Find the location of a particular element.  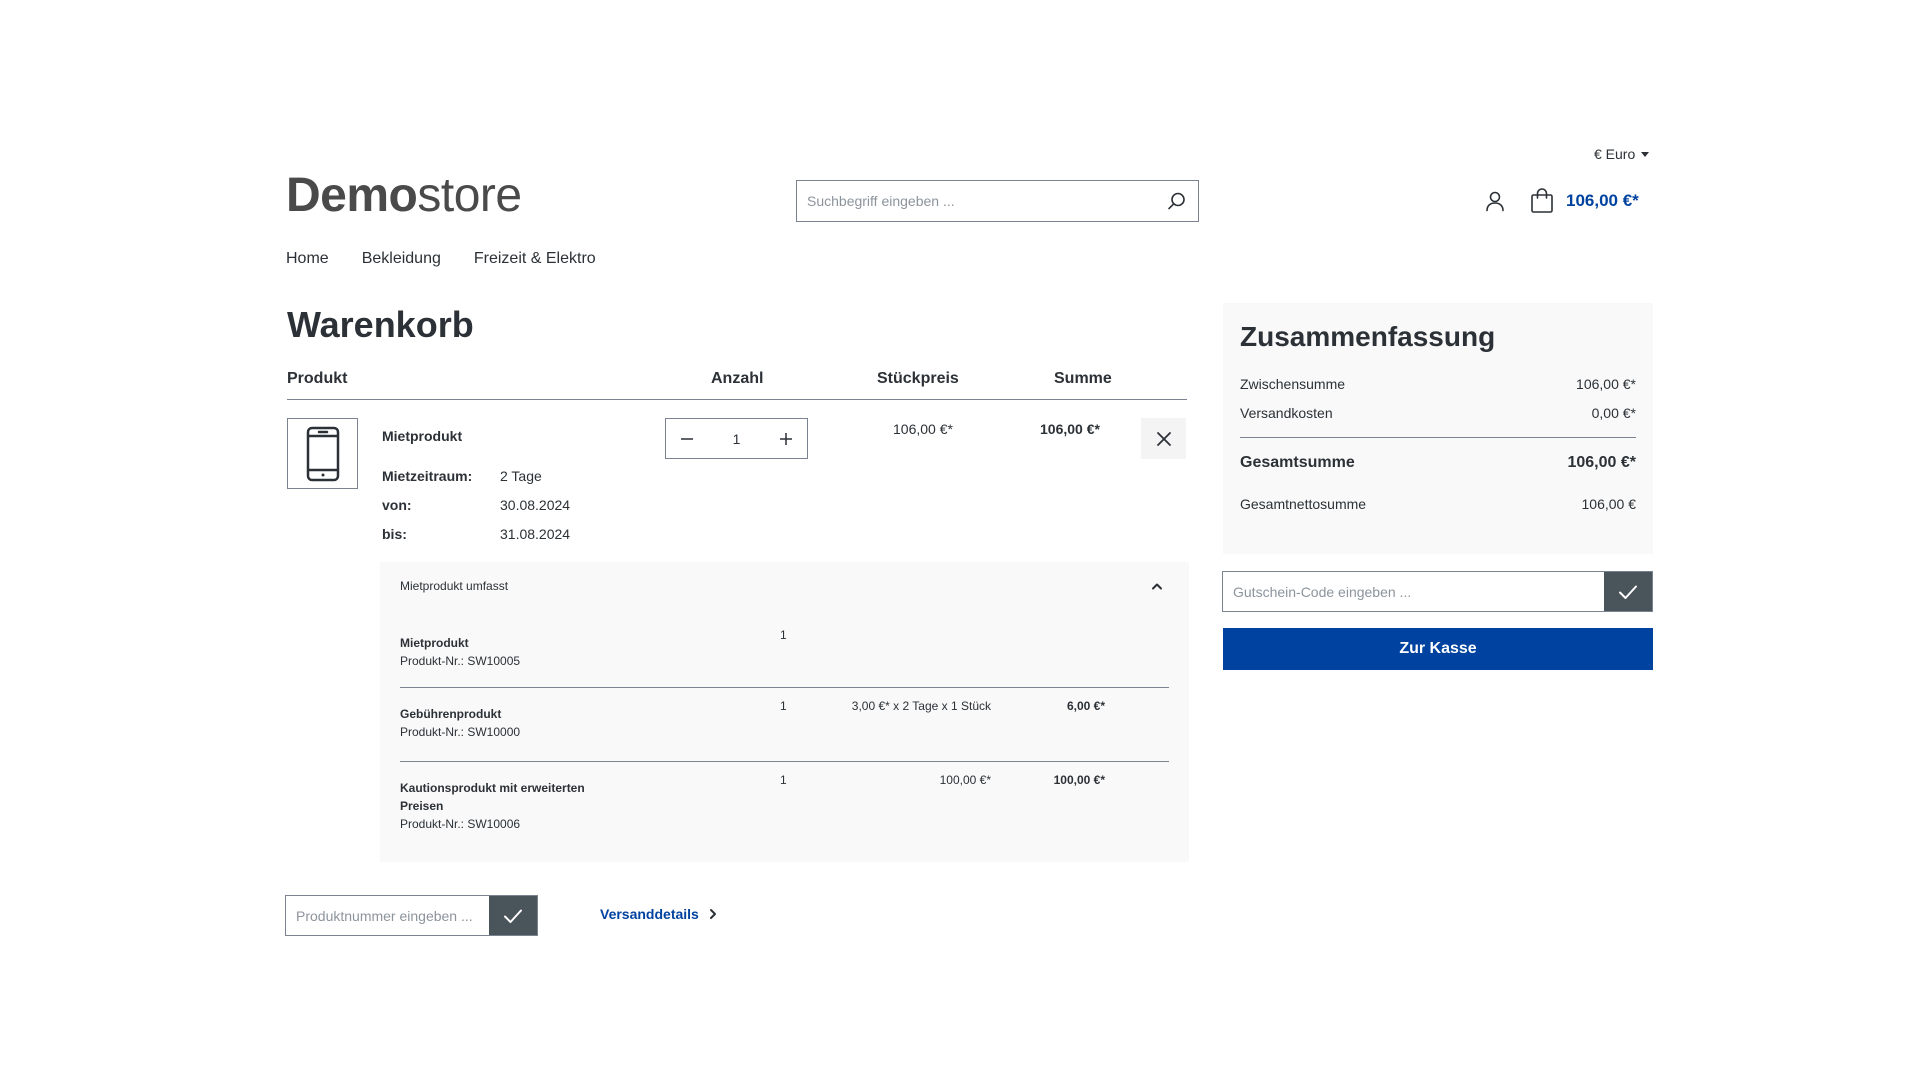

summary-subtotal-row: Zwischensumme 106,00 €* is located at coordinates (1438, 384).